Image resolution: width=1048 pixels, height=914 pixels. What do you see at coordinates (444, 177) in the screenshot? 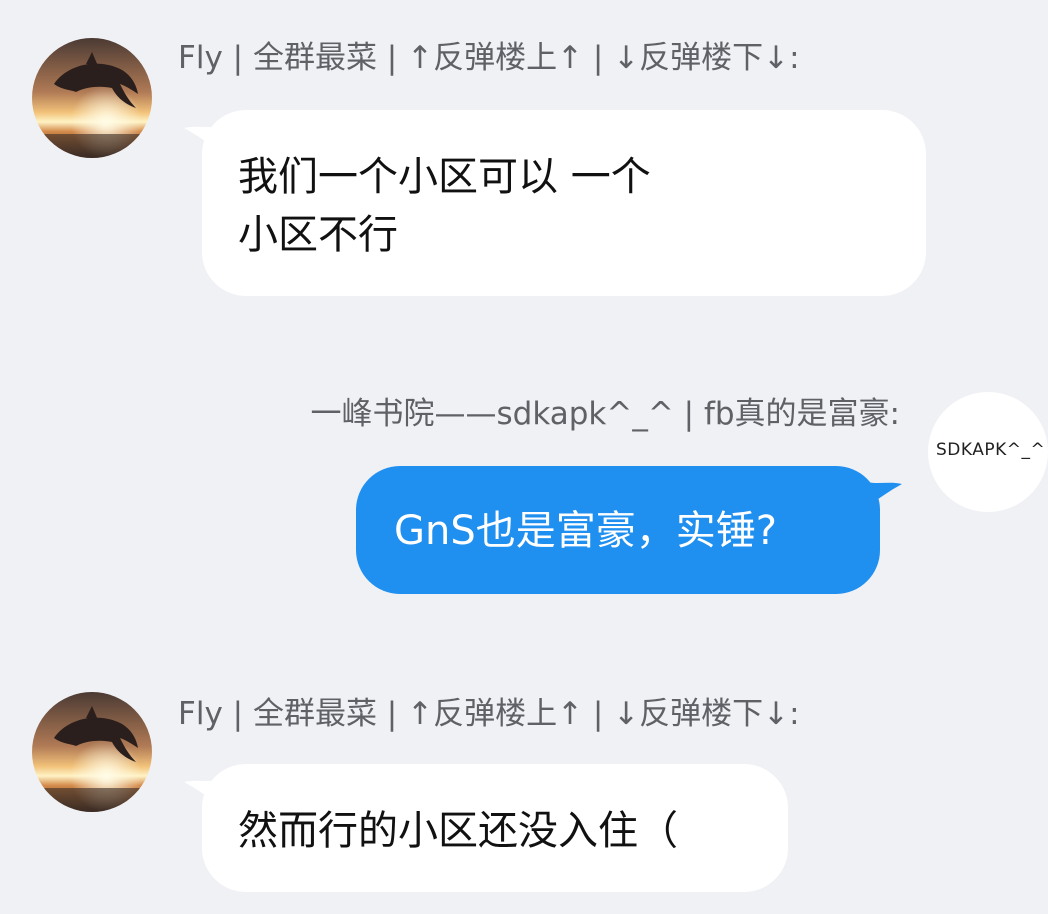
I see `message-text-line-1: 我们一个小区可以 一个` at bounding box center [444, 177].